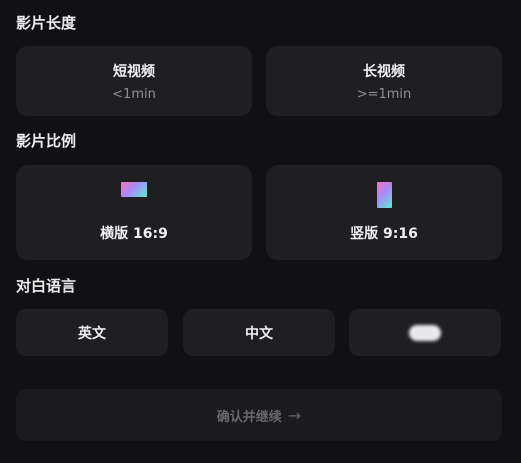  I want to click on language-option-english: 英文, so click(92, 332).